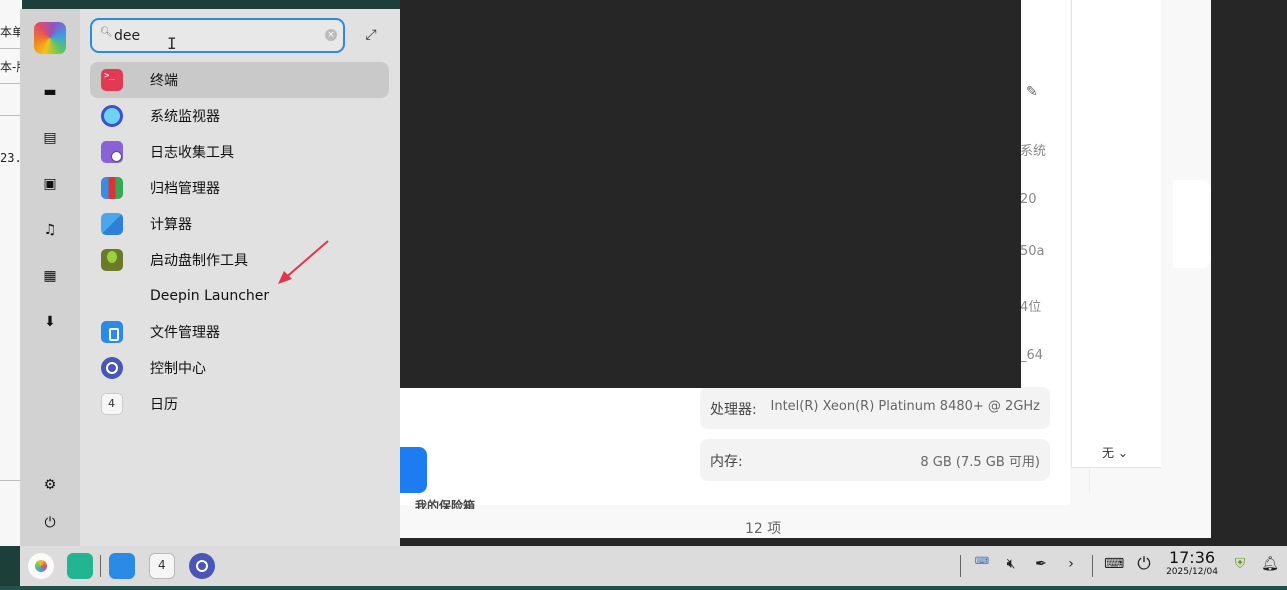 The width and height of the screenshot is (1287, 590). I want to click on keyboard-icon: ⌨, so click(1114, 564).